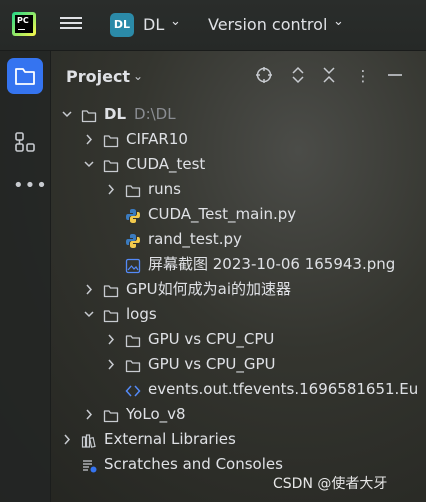 The height and width of the screenshot is (502, 426). I want to click on more-icon: •••, so click(30, 185).